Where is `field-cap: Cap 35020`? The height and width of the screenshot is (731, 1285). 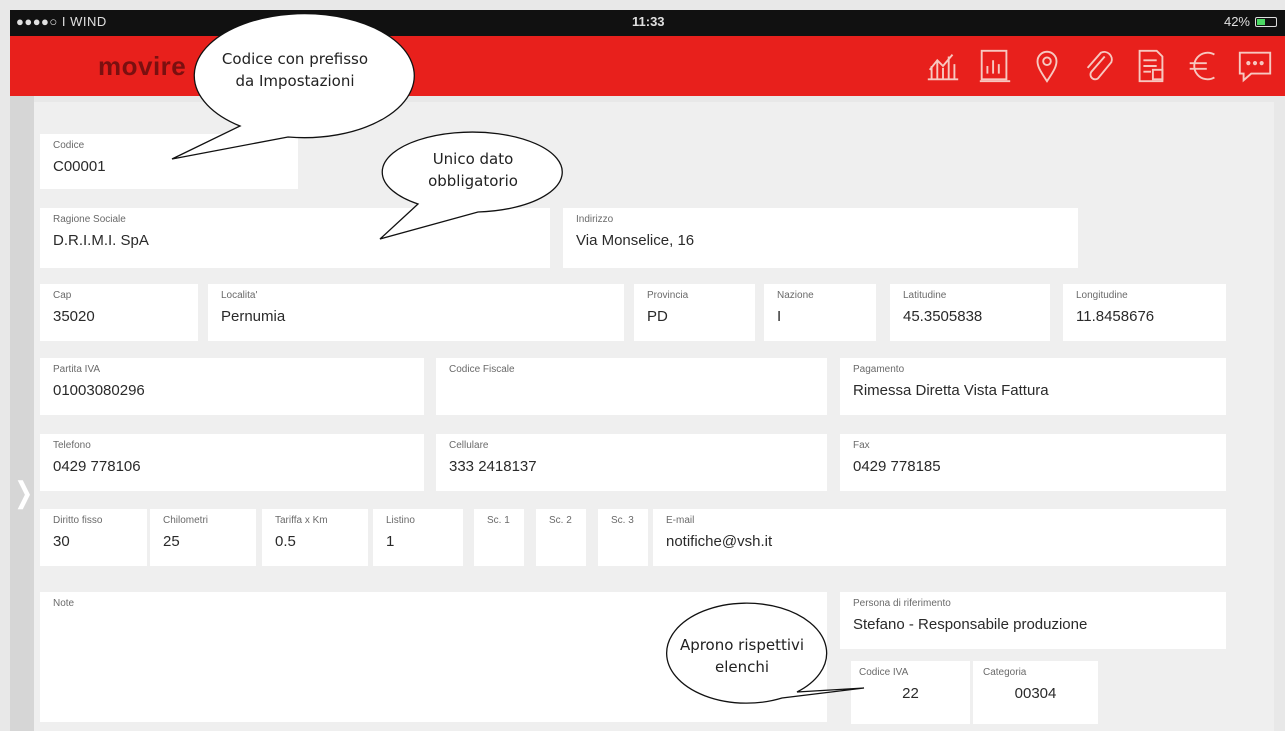 field-cap: Cap 35020 is located at coordinates (119, 312).